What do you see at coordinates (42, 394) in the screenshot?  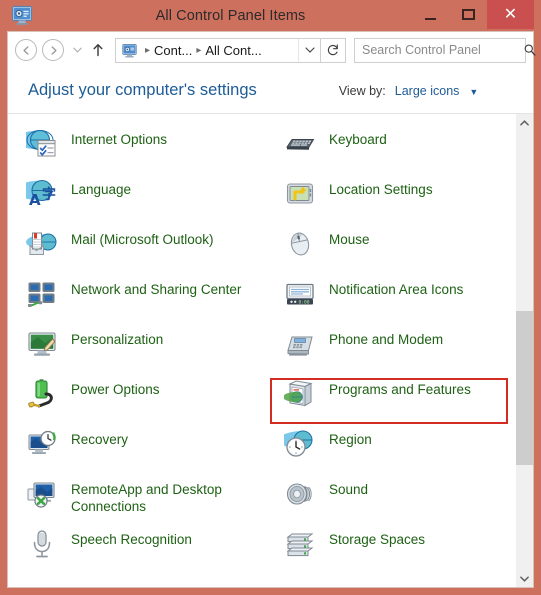 I see `power-options-icon` at bounding box center [42, 394].